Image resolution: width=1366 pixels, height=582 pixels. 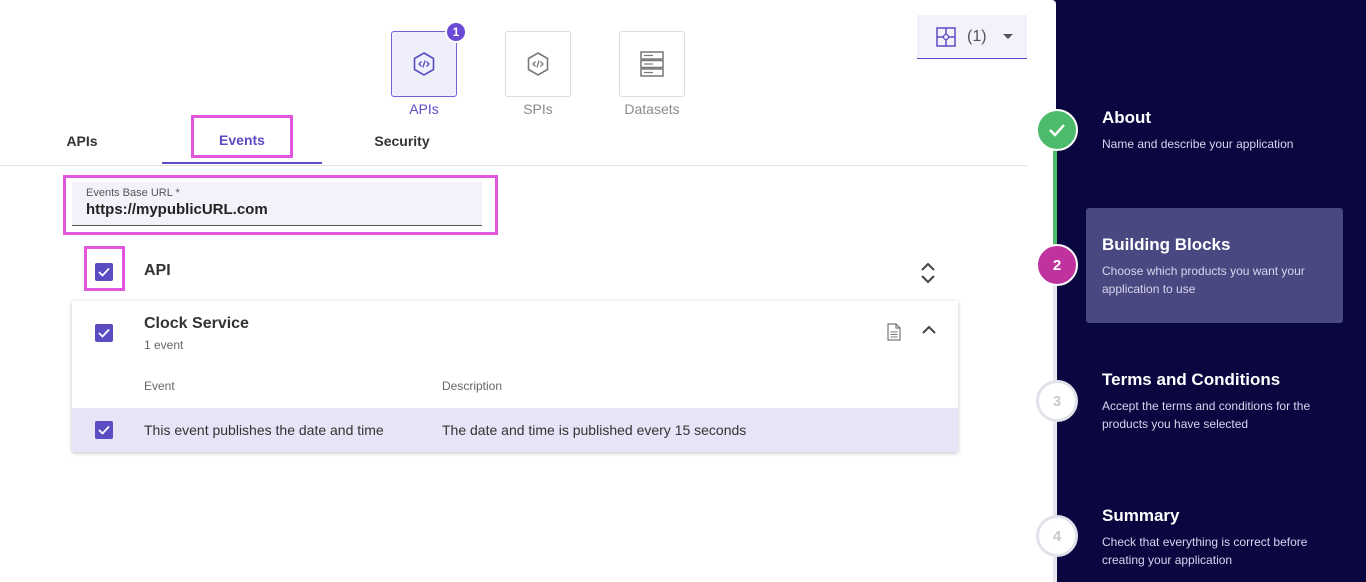 I want to click on building-block-dropdown: (1), so click(x=972, y=37).